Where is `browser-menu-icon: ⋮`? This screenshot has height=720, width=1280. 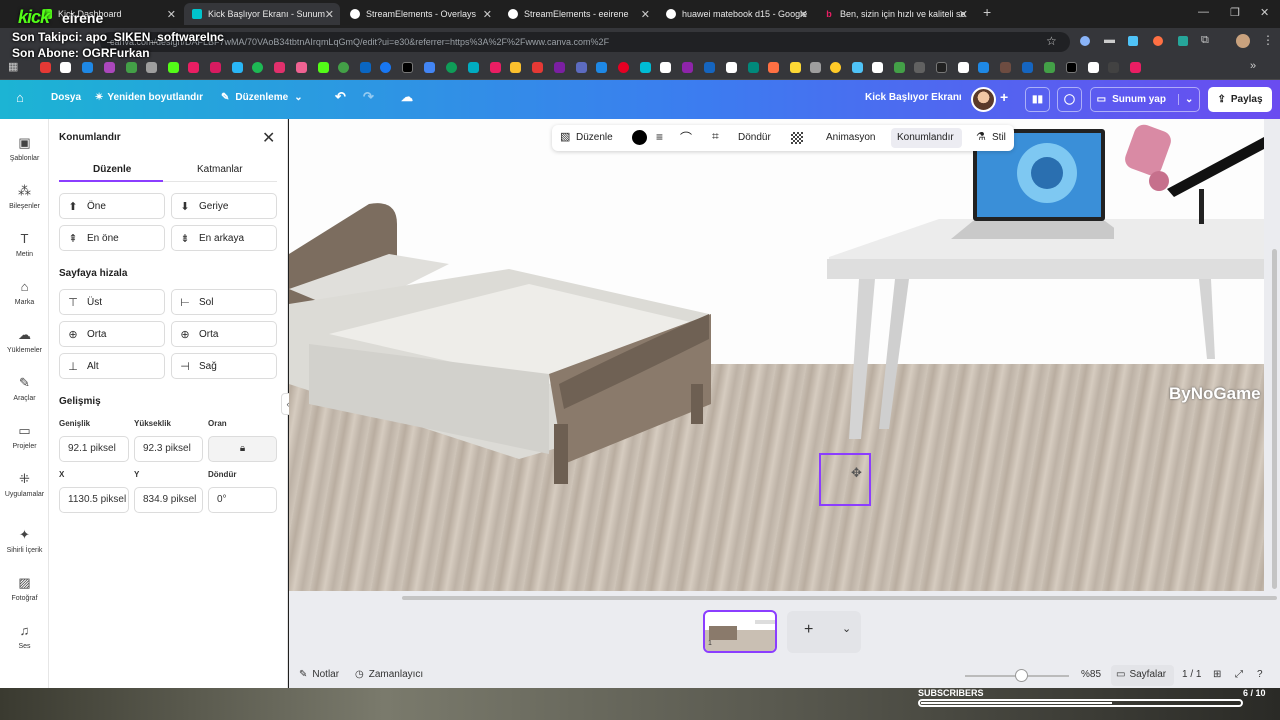
browser-menu-icon: ⋮ is located at coordinates (1268, 40).